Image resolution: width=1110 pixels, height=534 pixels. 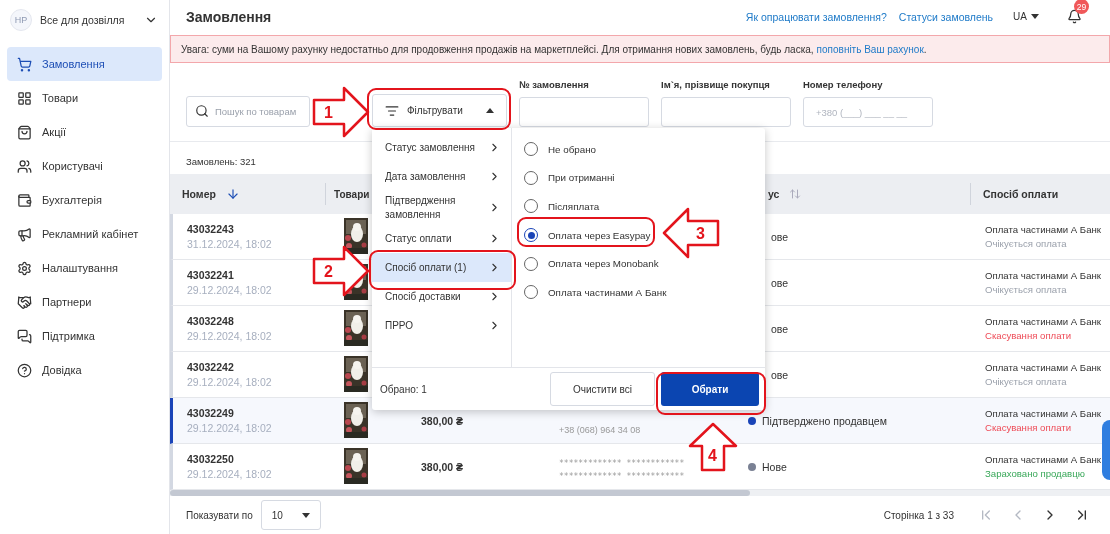 What do you see at coordinates (1040, 194) in the screenshot?
I see `column-header: Спосіб оплати` at bounding box center [1040, 194].